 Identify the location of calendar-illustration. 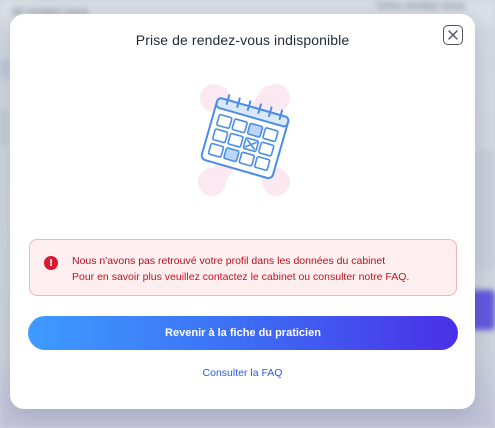
(244, 138).